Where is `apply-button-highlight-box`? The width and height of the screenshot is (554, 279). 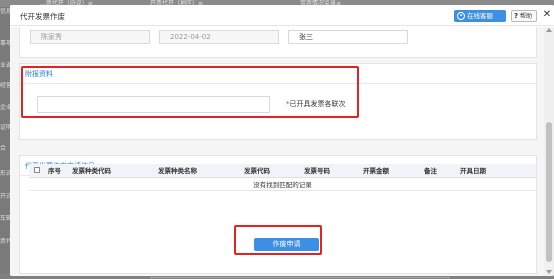
apply-button-highlight-box is located at coordinates (278, 240).